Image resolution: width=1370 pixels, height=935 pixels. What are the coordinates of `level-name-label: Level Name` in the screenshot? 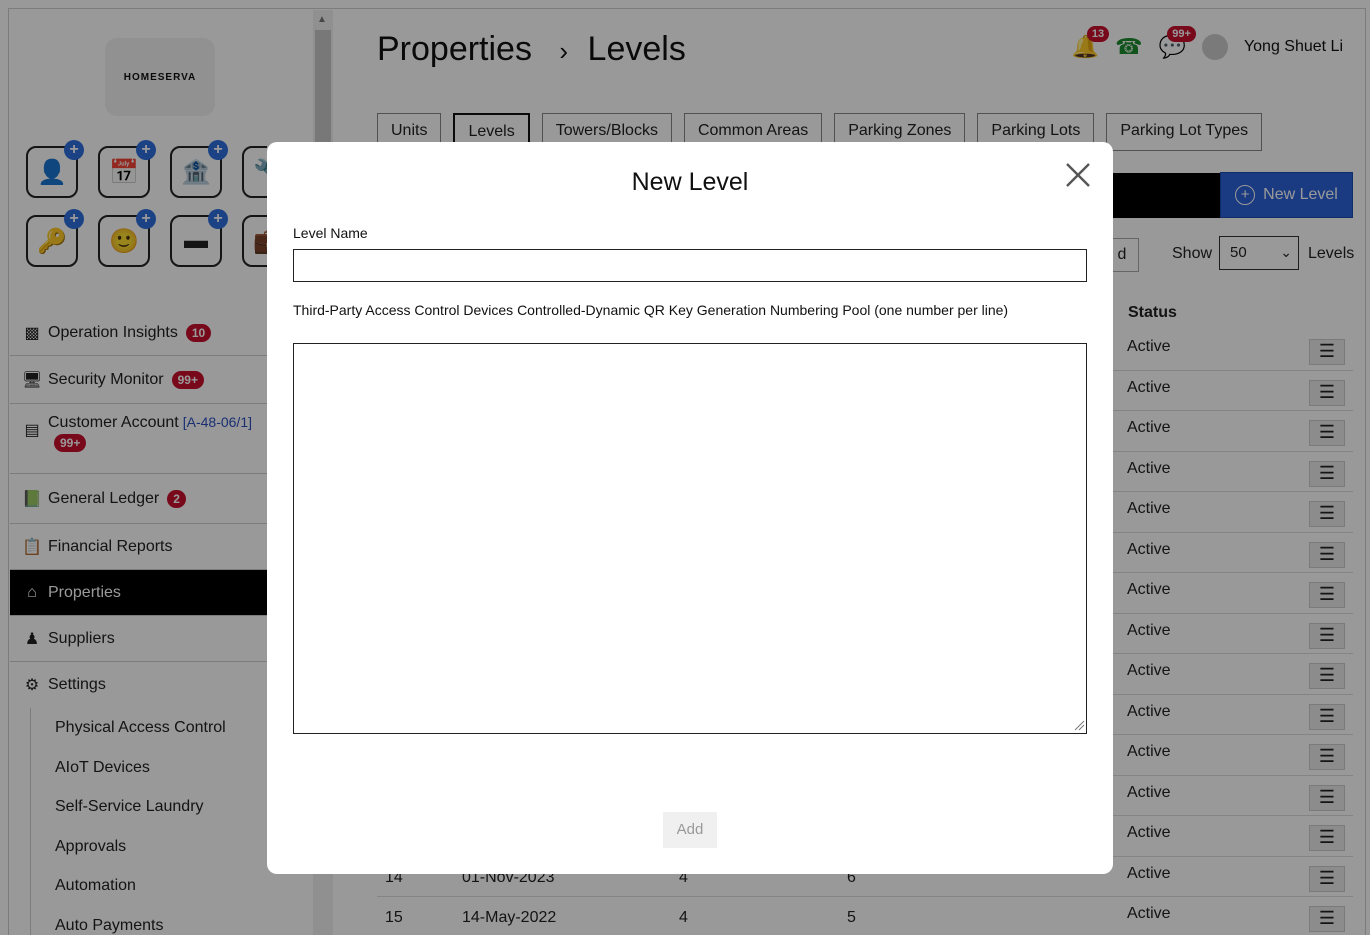 It's located at (330, 233).